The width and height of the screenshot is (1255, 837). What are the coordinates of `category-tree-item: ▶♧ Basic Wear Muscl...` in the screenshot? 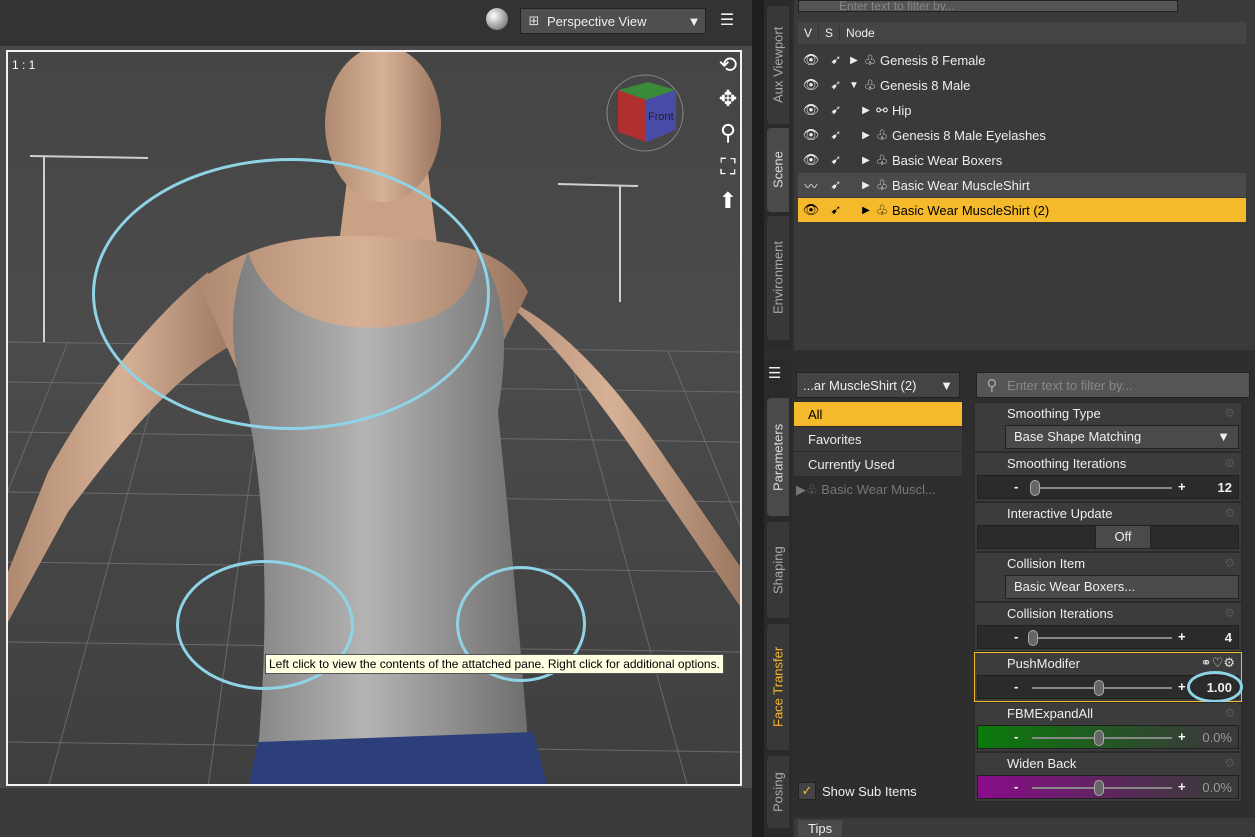 It's located at (878, 489).